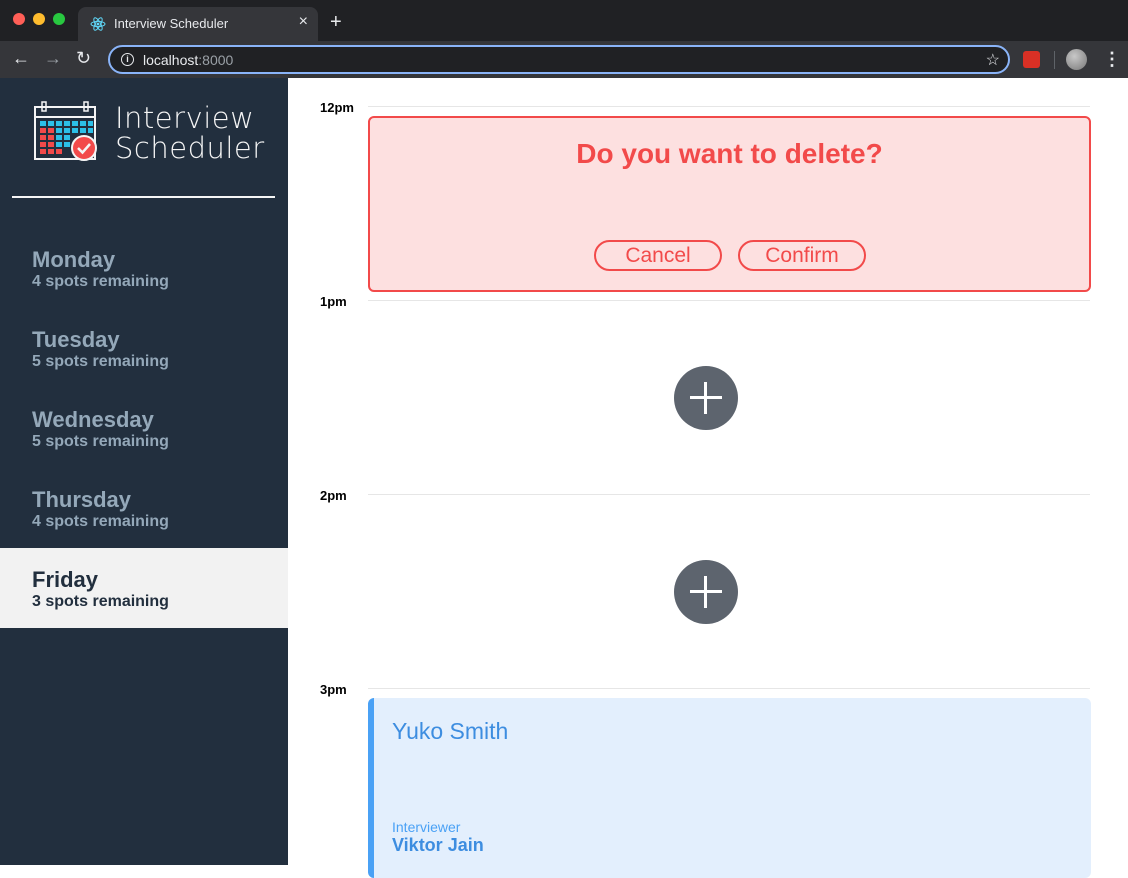 The height and width of the screenshot is (878, 1128). What do you see at coordinates (333, 301) in the screenshot?
I see `time-label: 1pm` at bounding box center [333, 301].